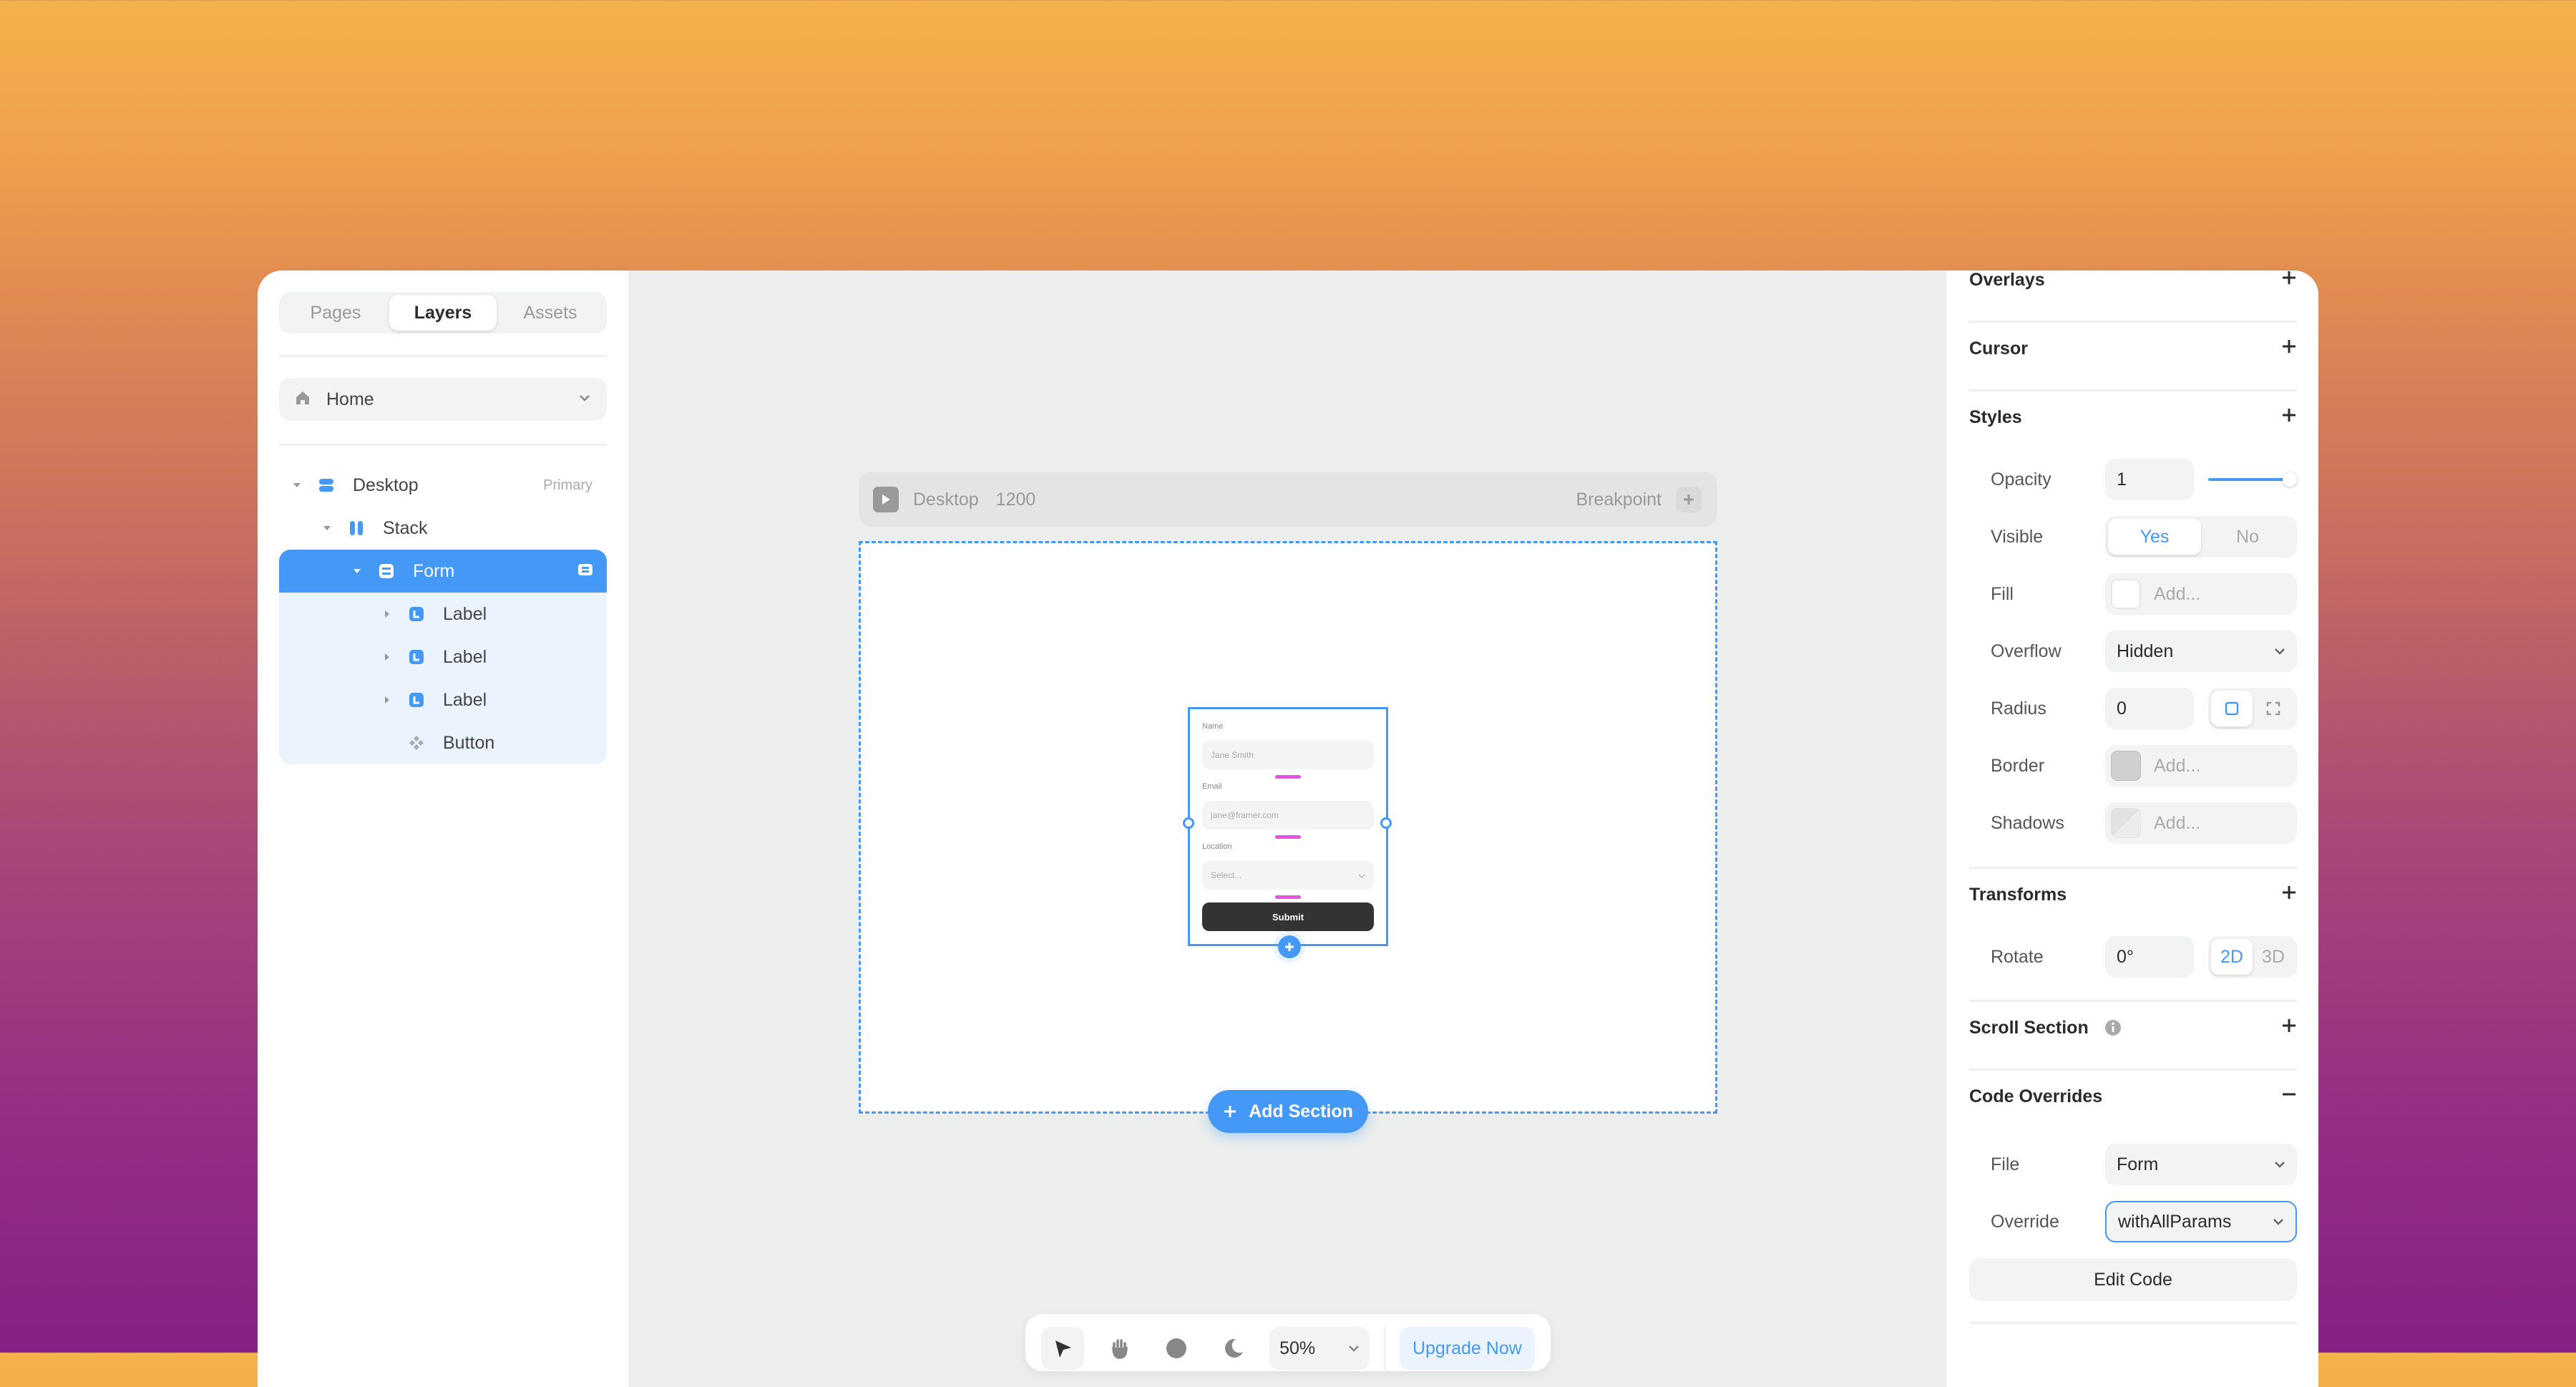 This screenshot has width=2576, height=1387. I want to click on layer-name: Button, so click(469, 742).